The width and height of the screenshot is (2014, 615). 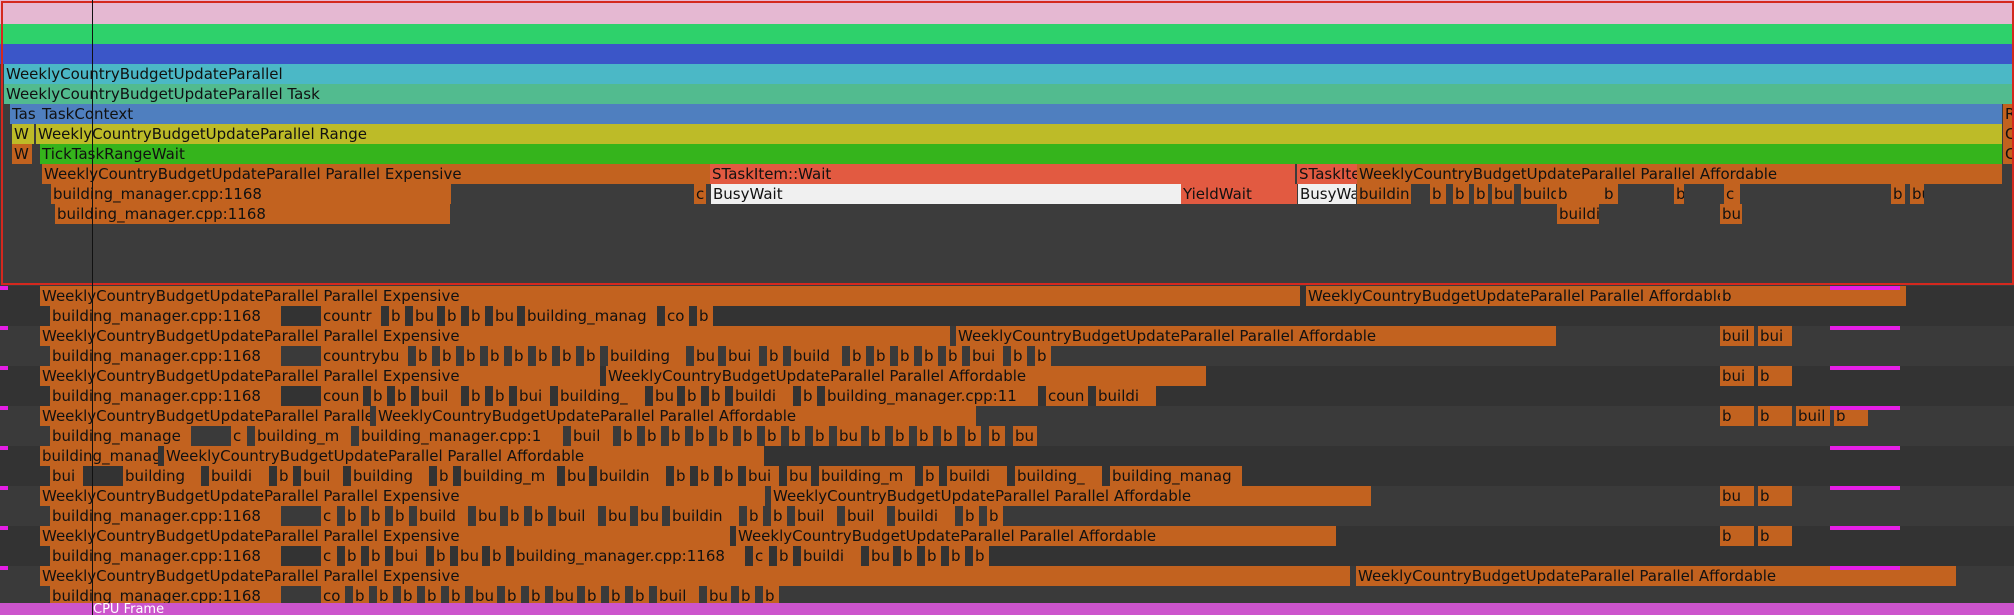 I want to click on thread-row1-sub: bu, so click(x=1737, y=496).